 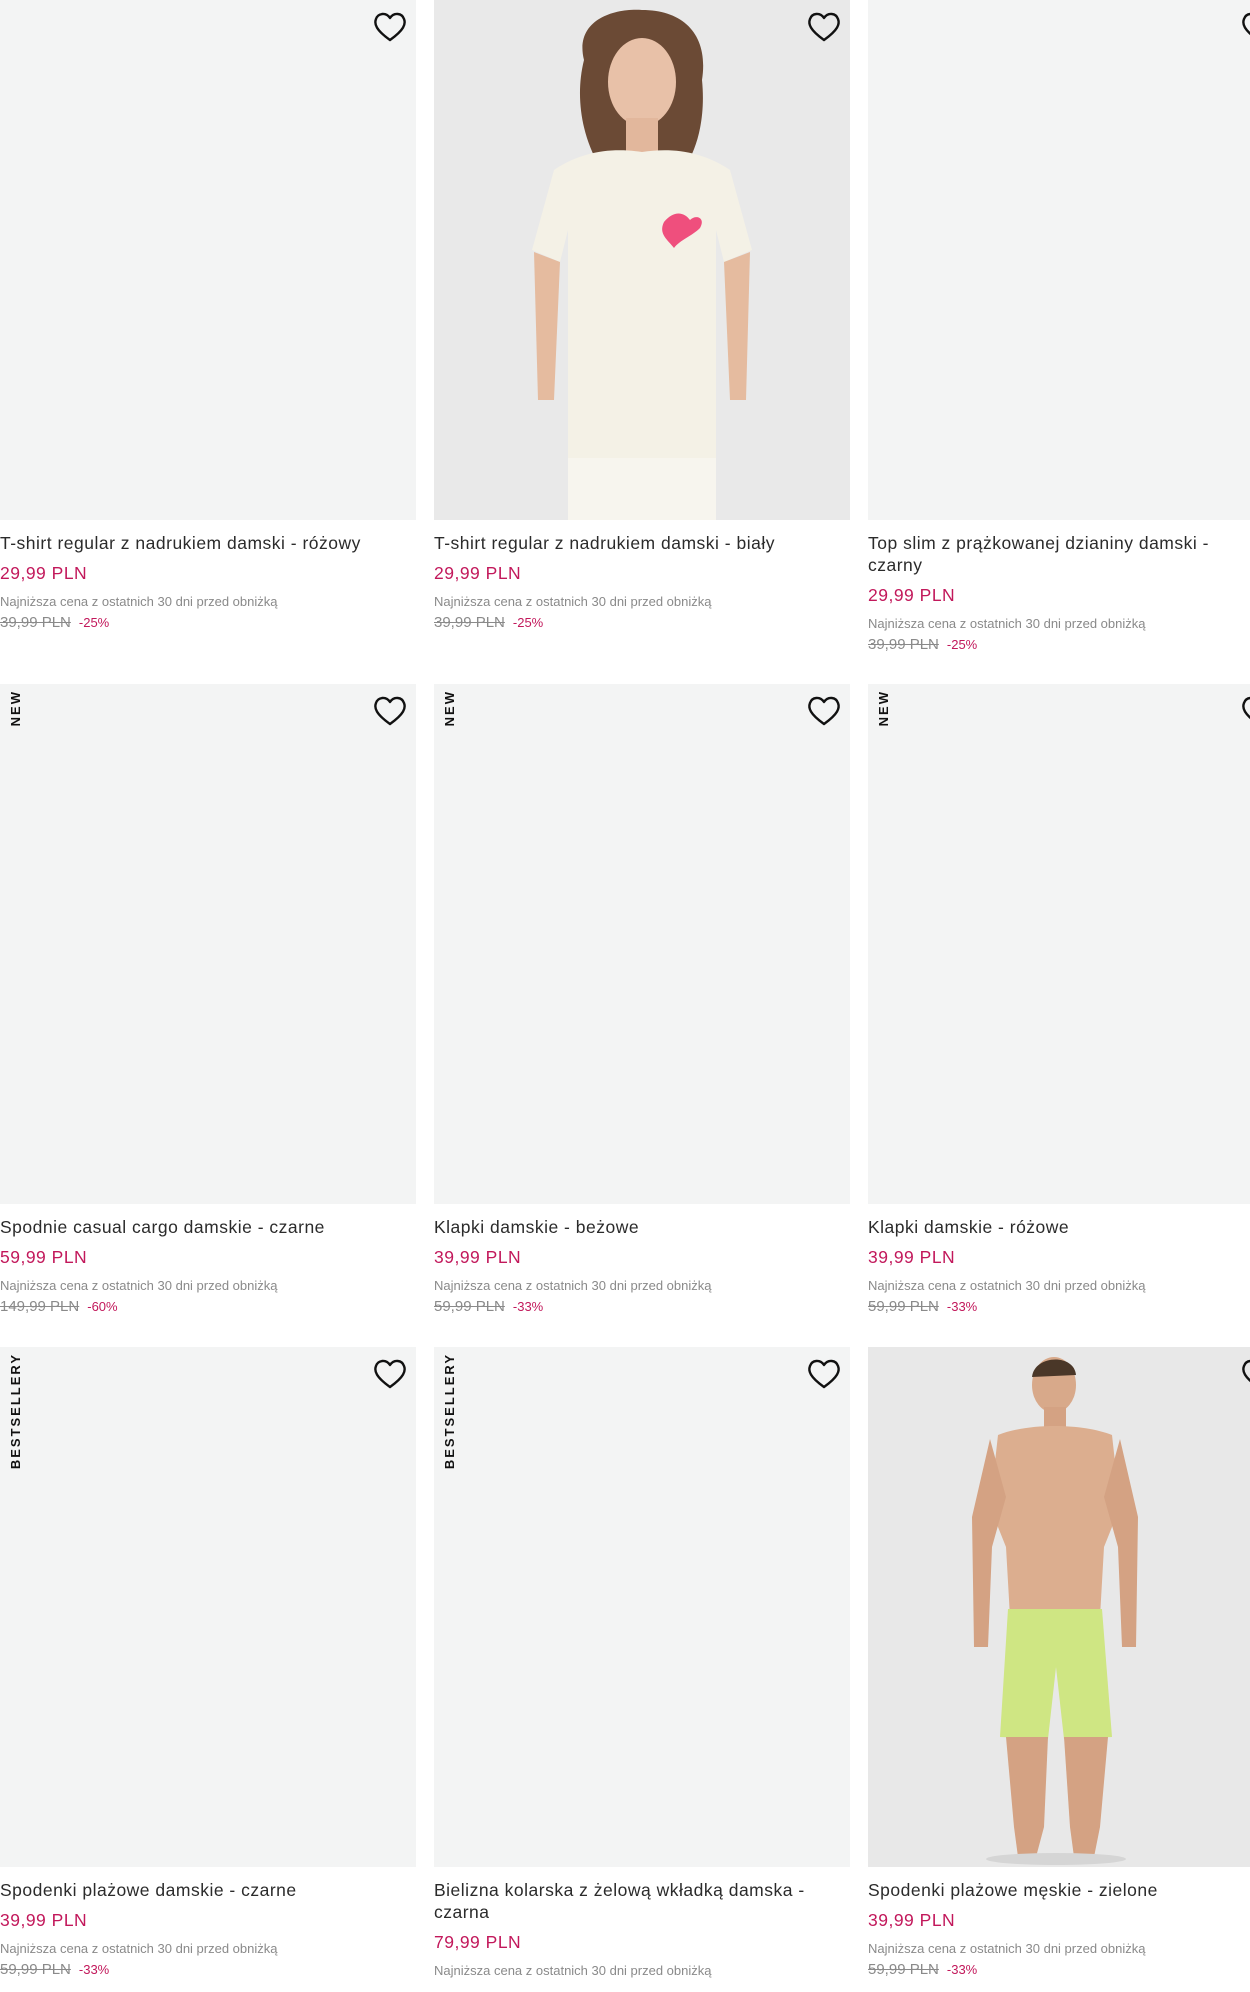 I want to click on product-title: Spodenki plażowe męskie - zielone, so click(x=1059, y=1890).